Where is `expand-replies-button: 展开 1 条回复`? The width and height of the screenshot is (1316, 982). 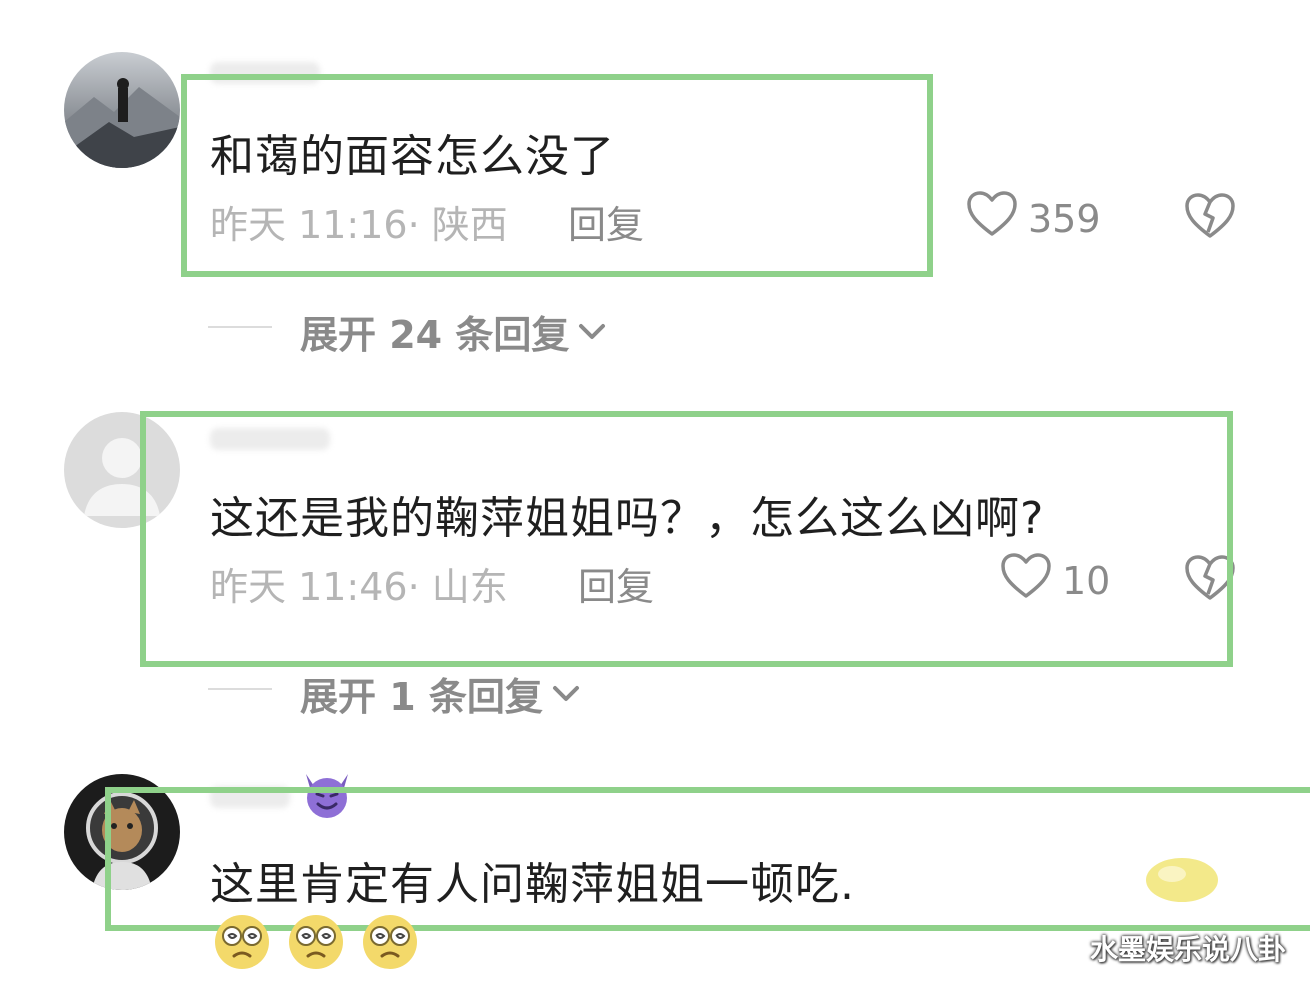
expand-replies-button: 展开 1 条回复 is located at coordinates (440, 693).